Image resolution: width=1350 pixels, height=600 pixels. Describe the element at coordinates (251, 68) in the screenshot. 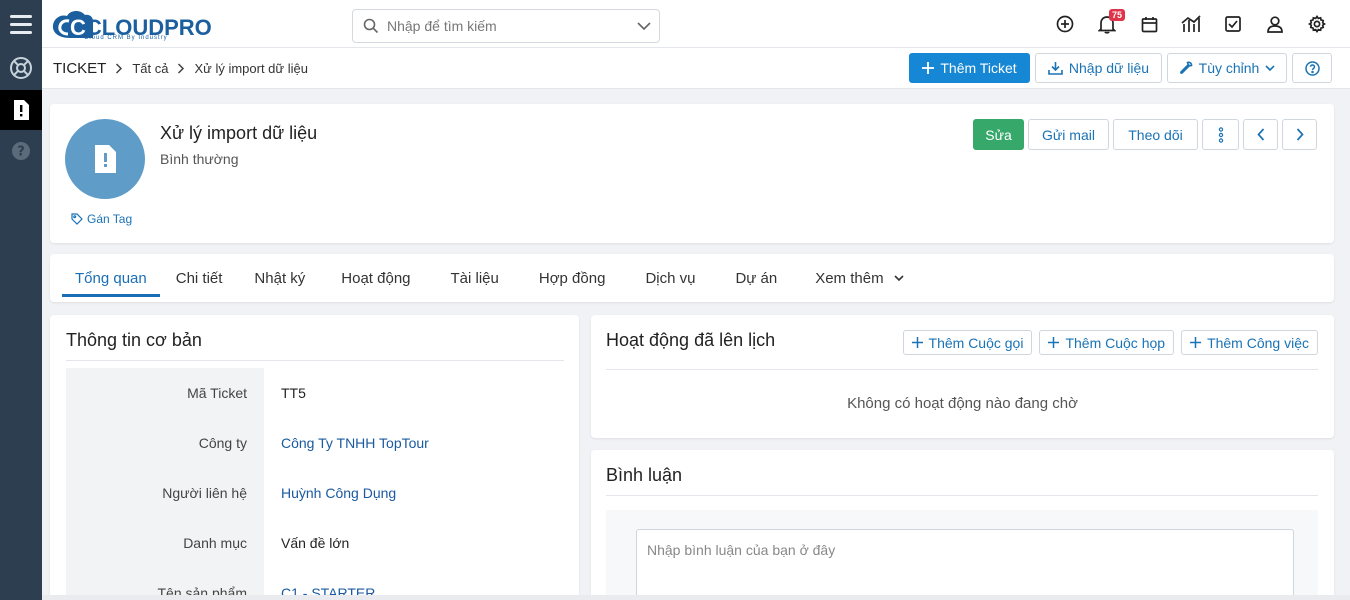

I see `breadcrumb-current: Xử lý import dữ liệu` at that location.